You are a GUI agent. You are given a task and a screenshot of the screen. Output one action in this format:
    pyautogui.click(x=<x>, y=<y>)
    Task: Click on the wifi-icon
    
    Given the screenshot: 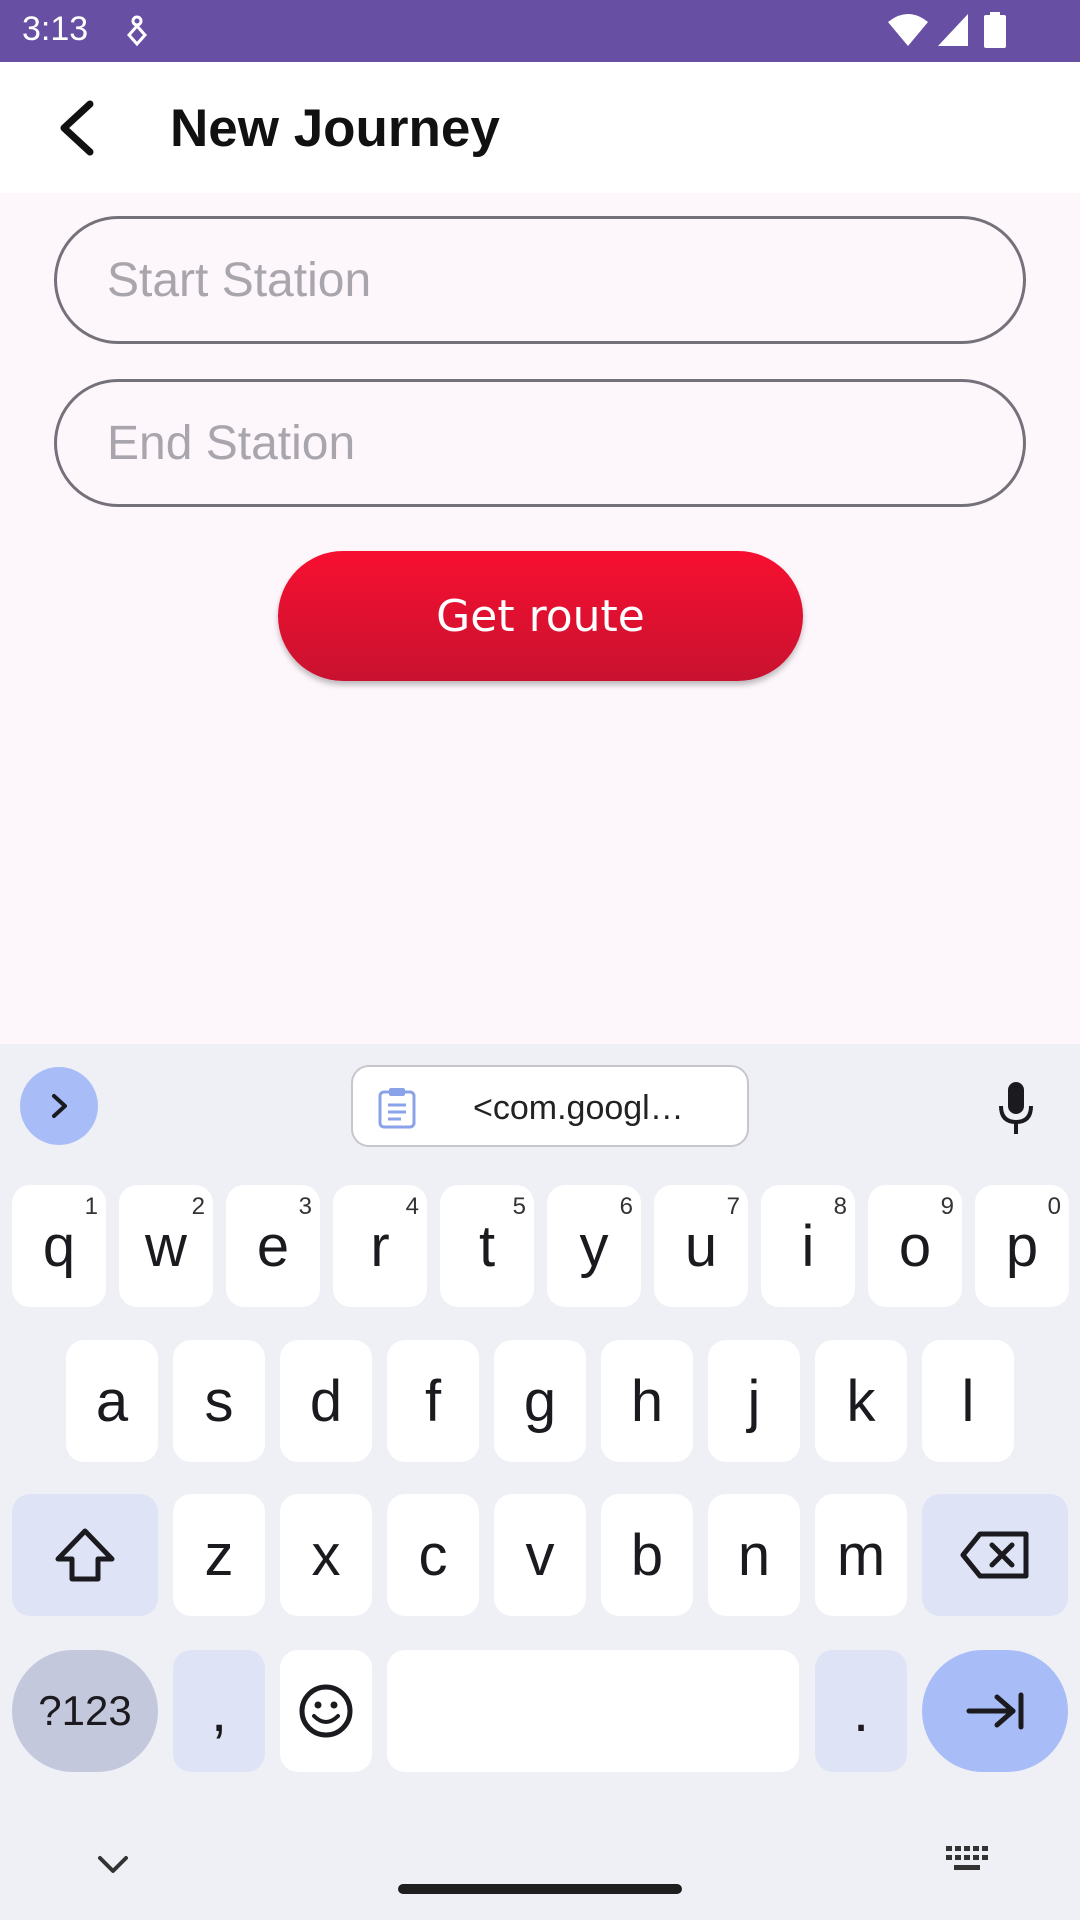 What is the action you would take?
    pyautogui.click(x=908, y=30)
    